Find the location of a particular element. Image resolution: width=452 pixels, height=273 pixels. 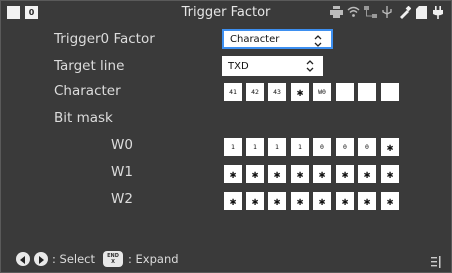

character-label: Character is located at coordinates (87, 91).